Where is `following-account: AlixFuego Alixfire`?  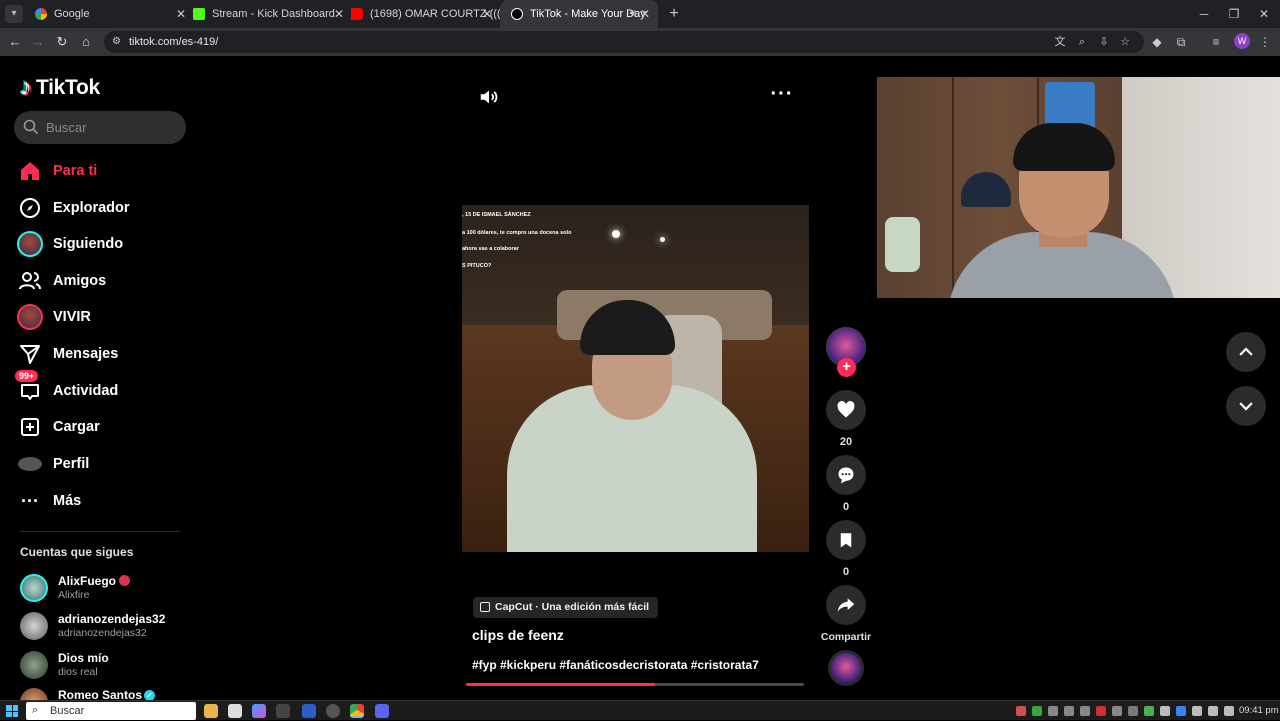
following-account: AlixFuego Alixfire is located at coordinates (105, 589).